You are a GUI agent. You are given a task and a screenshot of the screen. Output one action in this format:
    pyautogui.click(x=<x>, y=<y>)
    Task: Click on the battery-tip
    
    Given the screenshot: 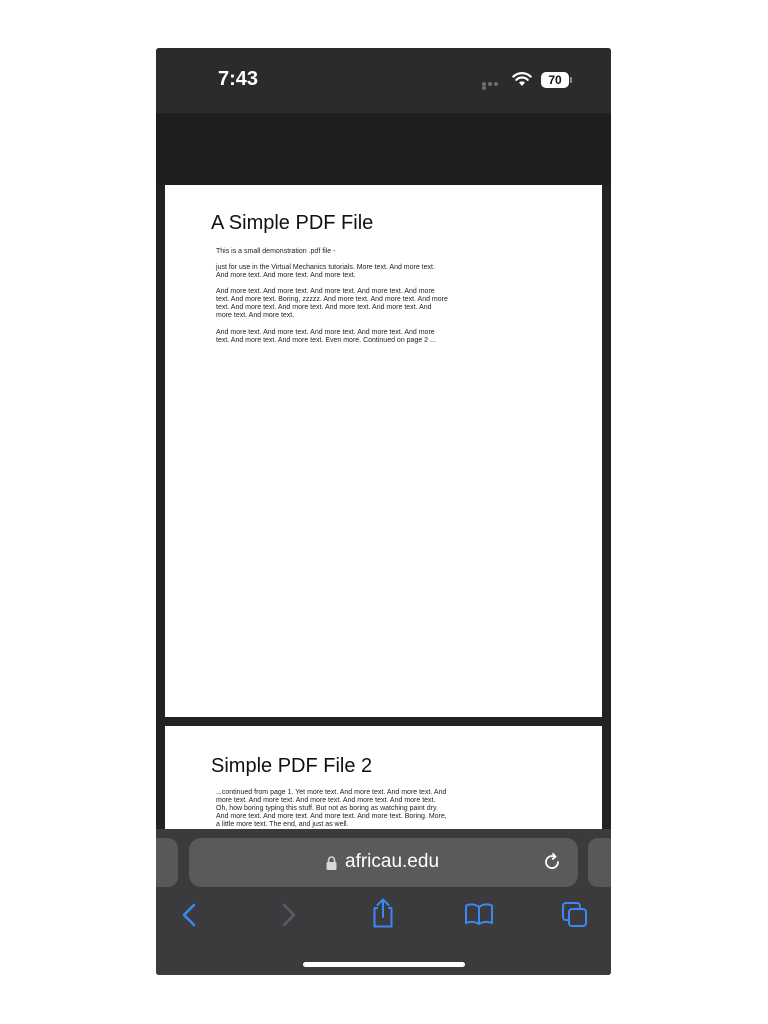 What is the action you would take?
    pyautogui.click(x=571, y=80)
    